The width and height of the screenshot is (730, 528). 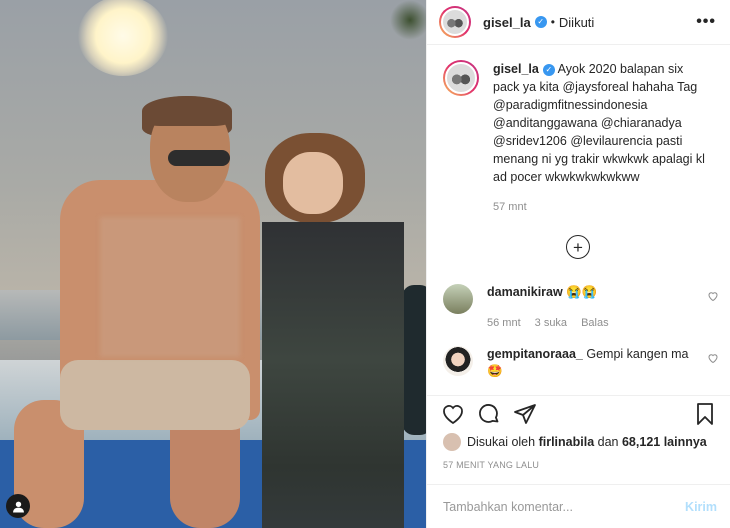 I want to click on caption-avatar, so click(x=461, y=78).